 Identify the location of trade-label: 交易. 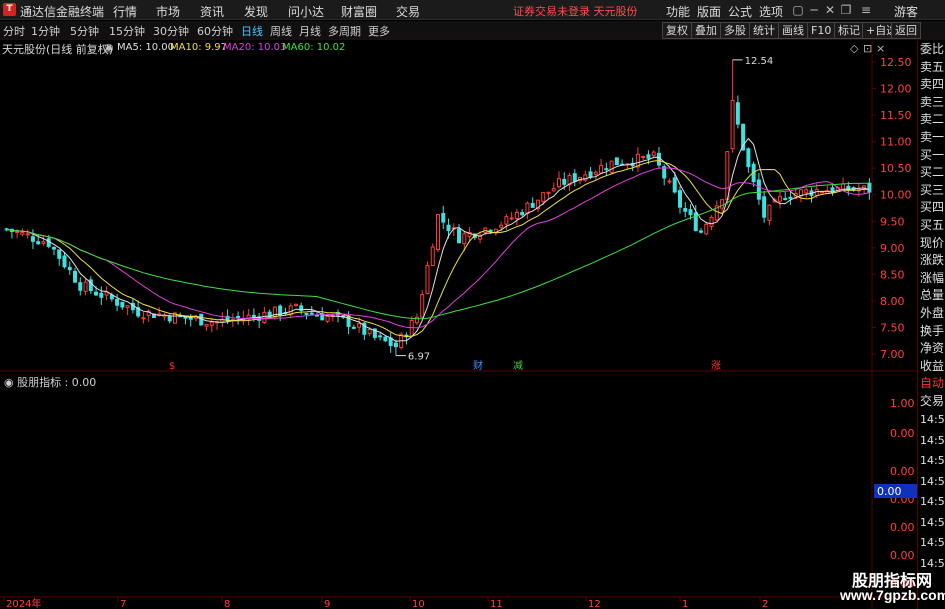
(931, 402).